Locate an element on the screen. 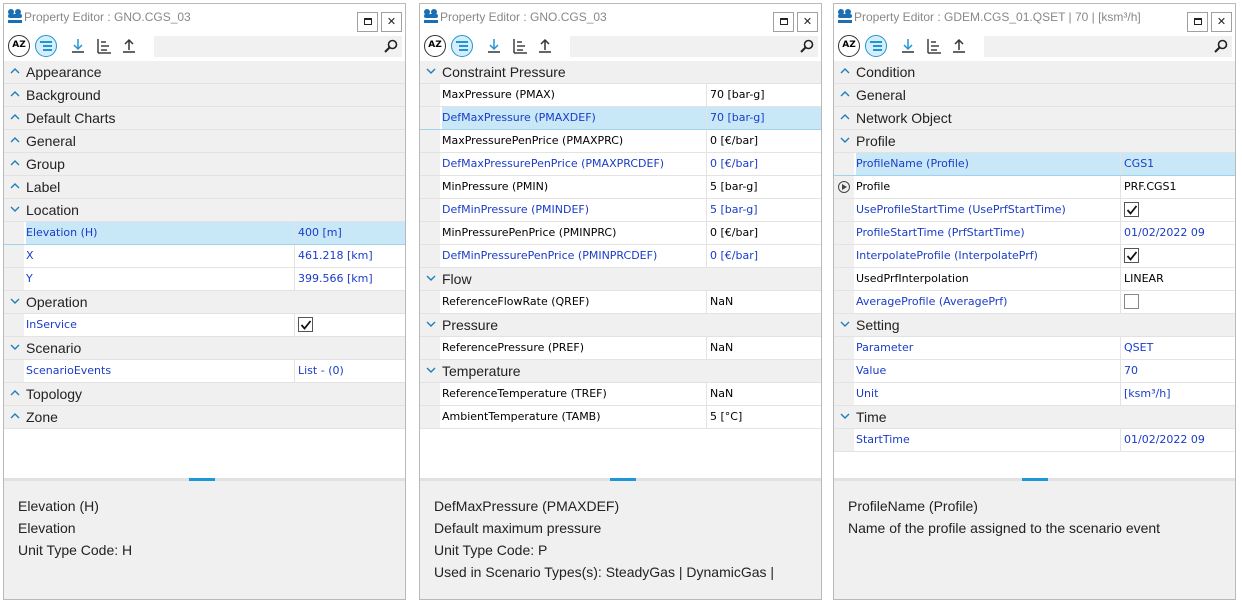 The image size is (1242, 602). property-value: List - (0) is located at coordinates (349, 371).